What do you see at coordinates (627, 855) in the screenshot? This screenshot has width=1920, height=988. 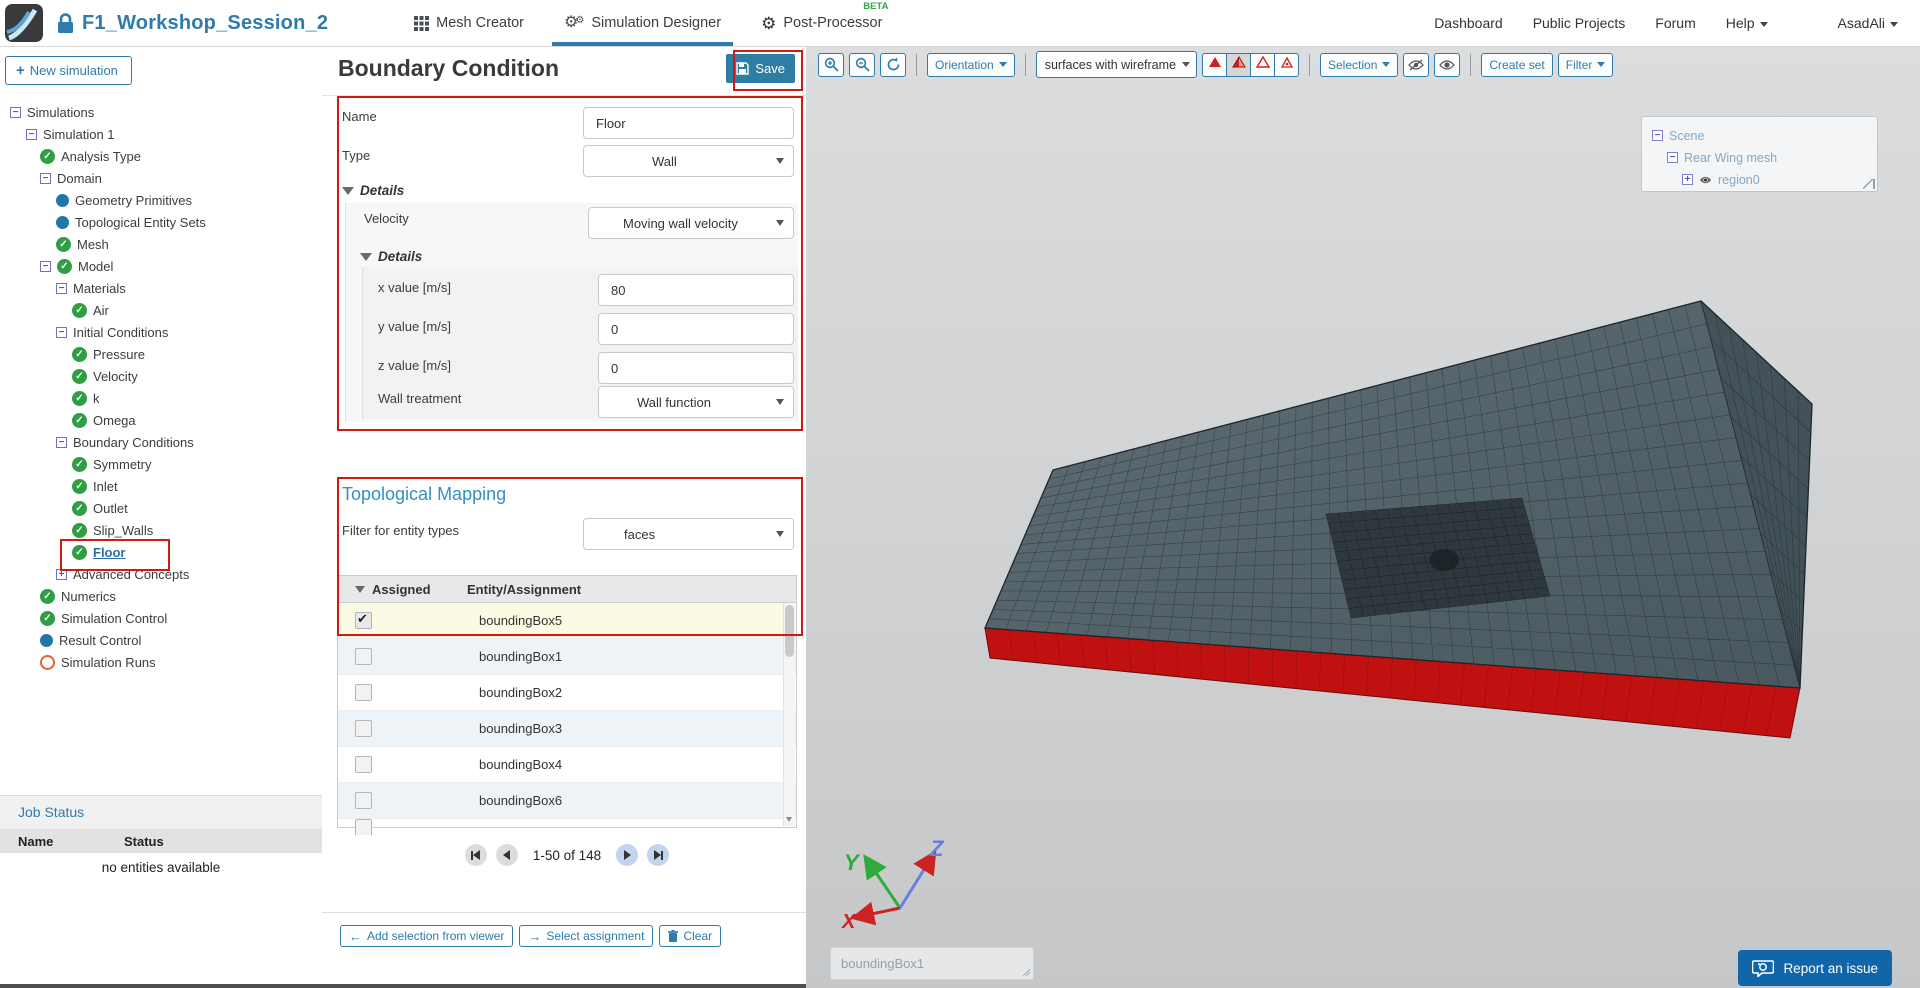 I see `next-page-button` at bounding box center [627, 855].